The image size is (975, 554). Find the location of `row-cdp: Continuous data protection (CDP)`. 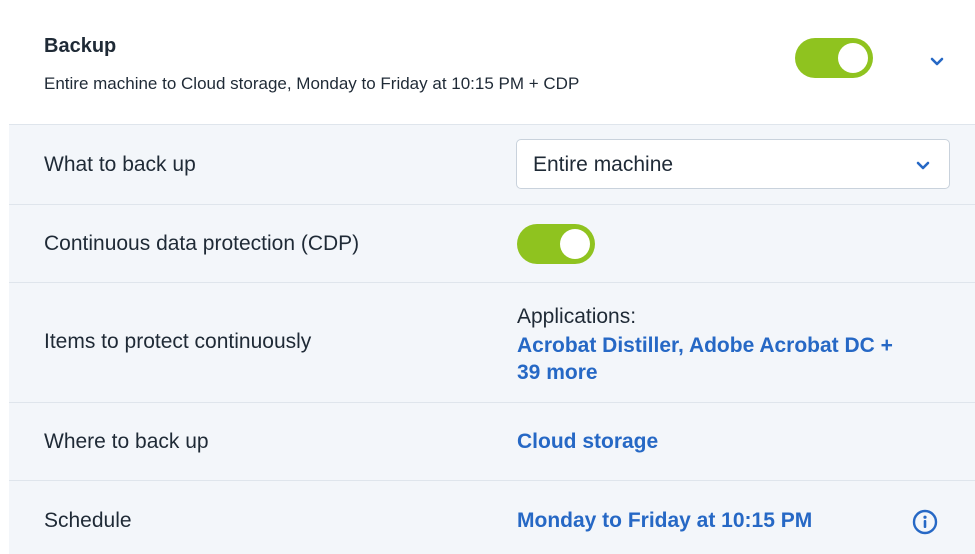

row-cdp: Continuous data protection (CDP) is located at coordinates (492, 244).